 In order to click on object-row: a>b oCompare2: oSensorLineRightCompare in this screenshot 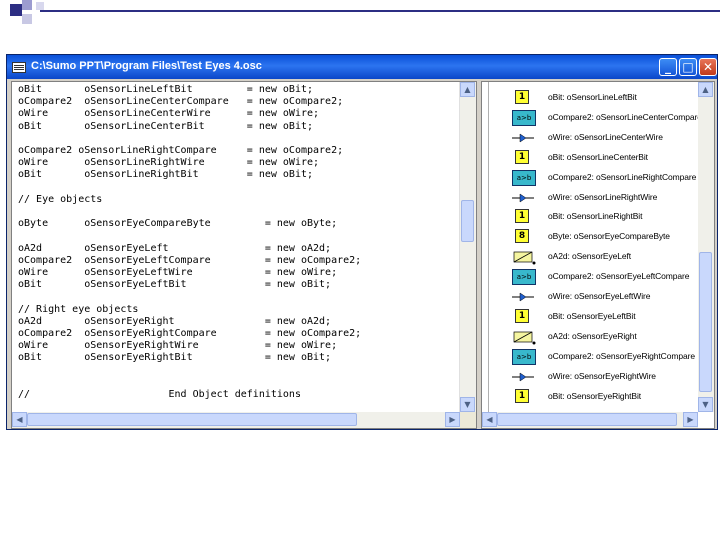, I will do `click(592, 178)`.